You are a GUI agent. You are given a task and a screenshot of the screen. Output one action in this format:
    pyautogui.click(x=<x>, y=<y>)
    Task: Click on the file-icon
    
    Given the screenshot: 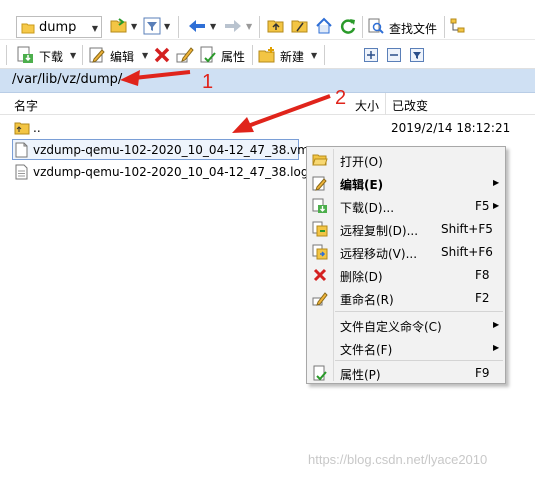 What is the action you would take?
    pyautogui.click(x=21, y=150)
    